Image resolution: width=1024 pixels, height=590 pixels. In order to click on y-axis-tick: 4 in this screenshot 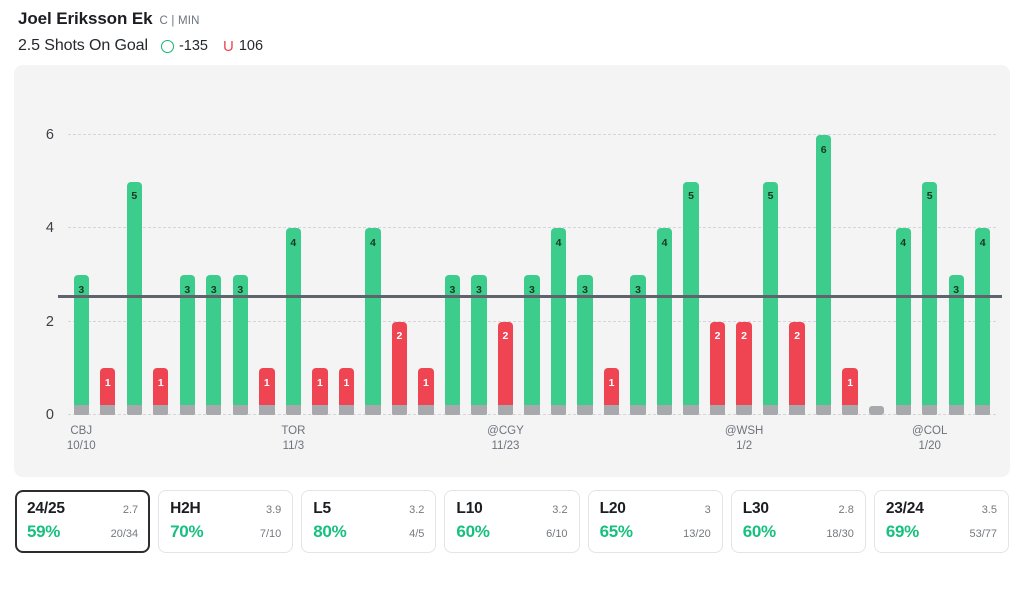, I will do `click(49, 228)`.